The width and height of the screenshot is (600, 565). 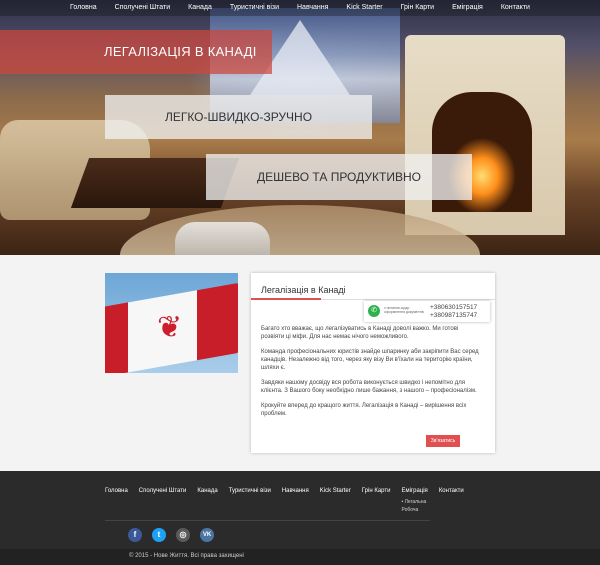 What do you see at coordinates (414, 491) in the screenshot?
I see `footer-nav-emigration-label: Еміграція` at bounding box center [414, 491].